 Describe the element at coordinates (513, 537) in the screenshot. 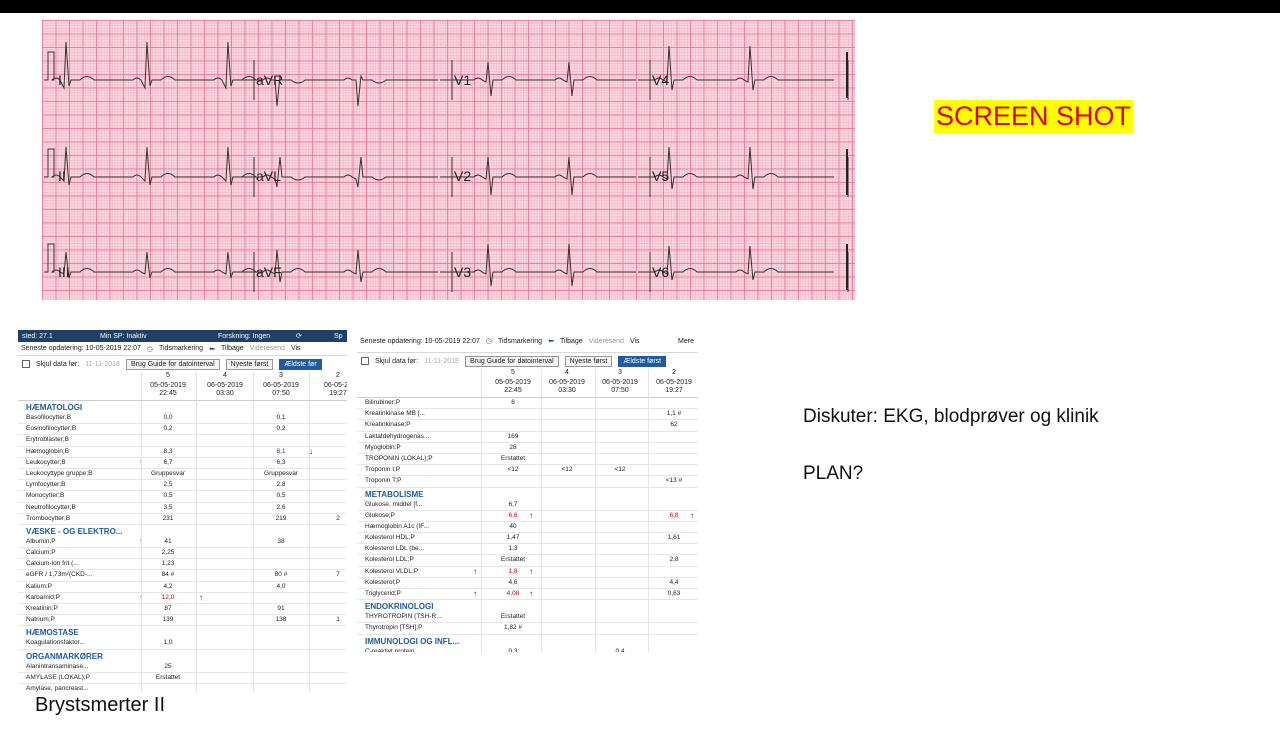

I see `result-value: 1,47` at that location.